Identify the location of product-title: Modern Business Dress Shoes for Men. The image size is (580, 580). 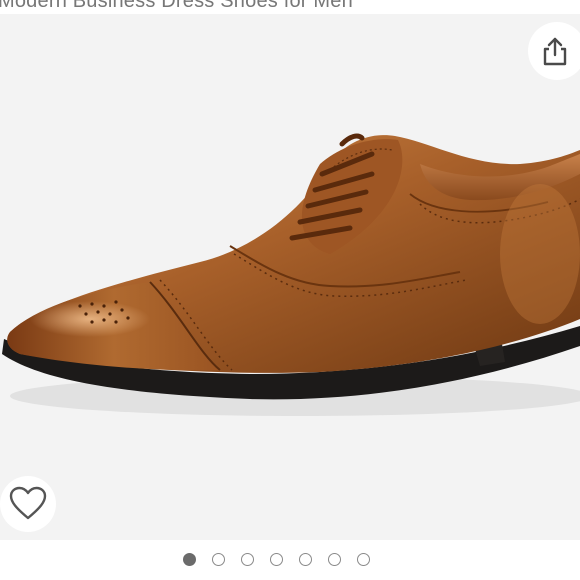
(176, 6).